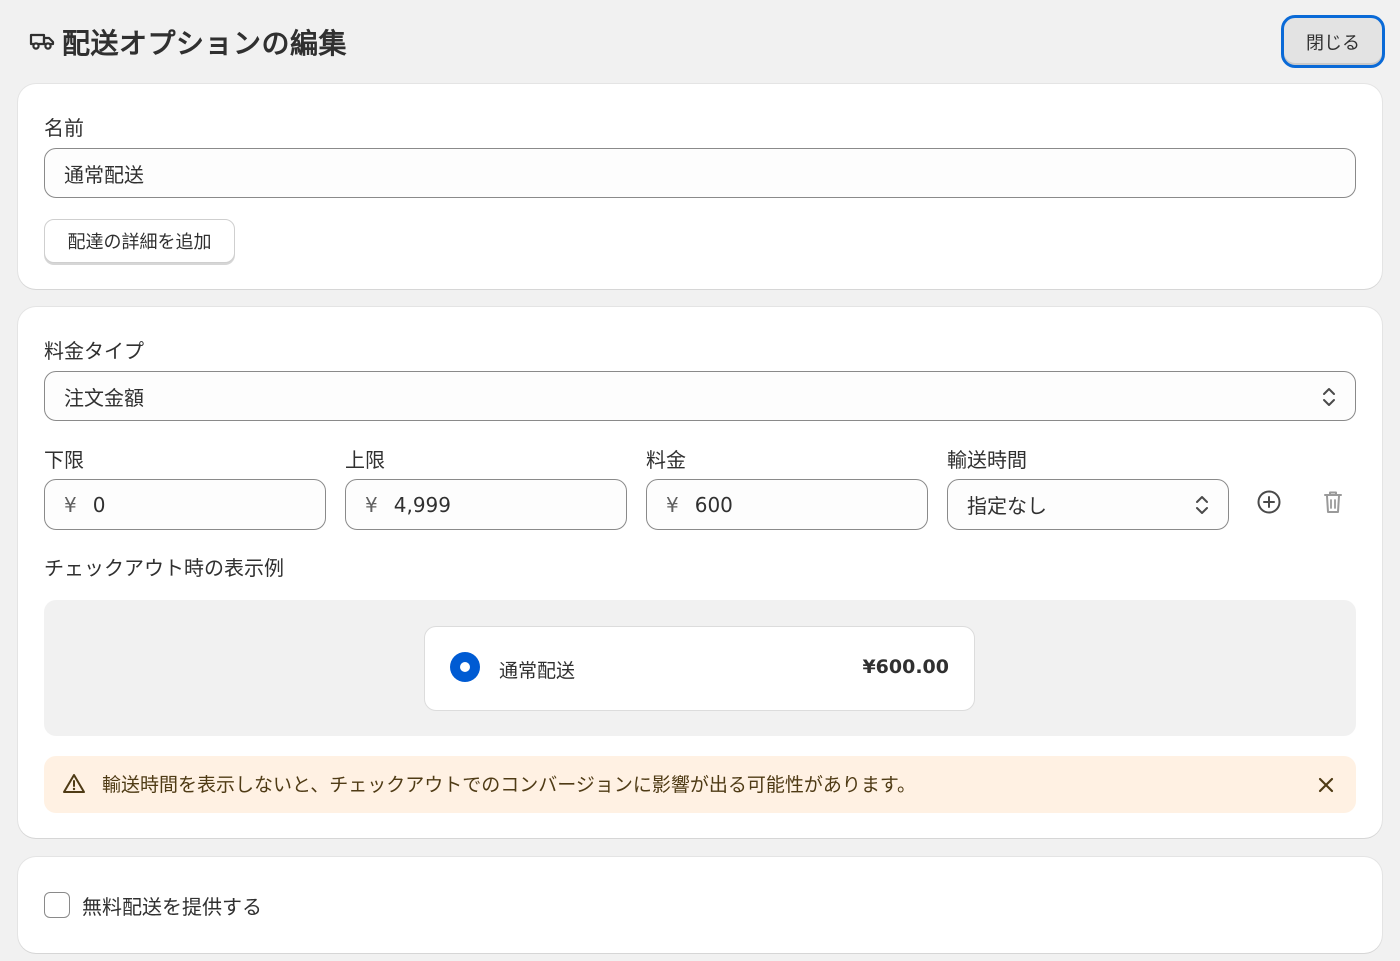  I want to click on trash-icon, so click(1333, 504).